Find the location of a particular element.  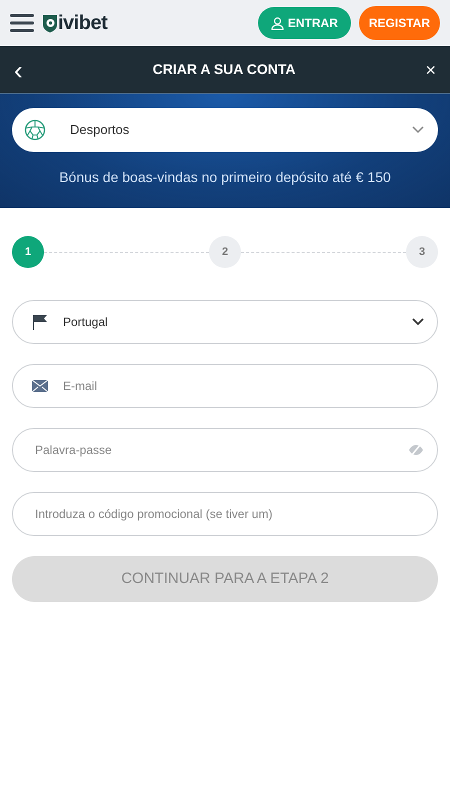

country-select: Portugal is located at coordinates (225, 322).